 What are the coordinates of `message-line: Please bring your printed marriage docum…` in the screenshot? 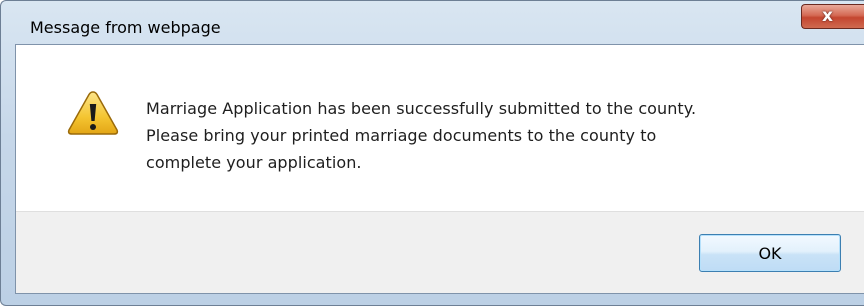 It's located at (401, 135).